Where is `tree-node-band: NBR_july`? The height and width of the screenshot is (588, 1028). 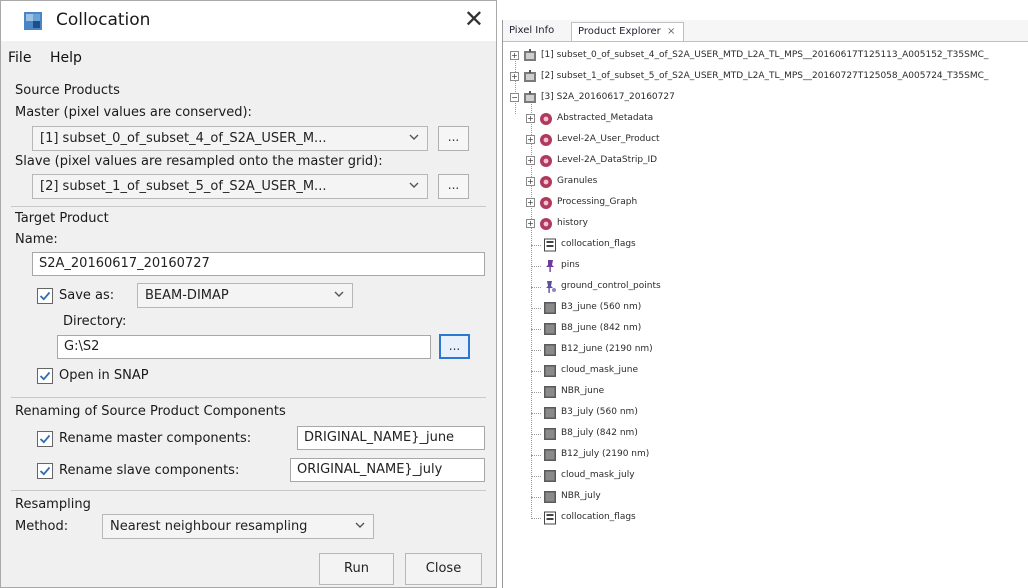 tree-node-band: NBR_july is located at coordinates (765, 497).